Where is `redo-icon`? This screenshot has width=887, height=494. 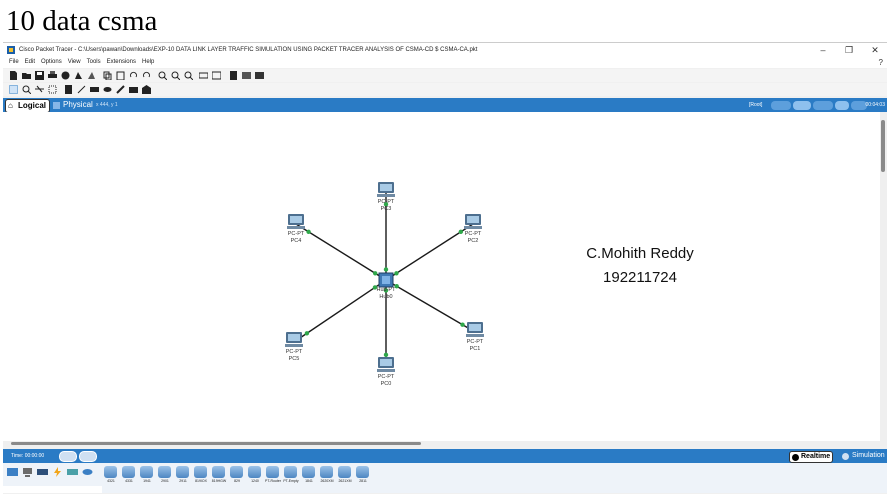
redo-icon is located at coordinates (146, 75).